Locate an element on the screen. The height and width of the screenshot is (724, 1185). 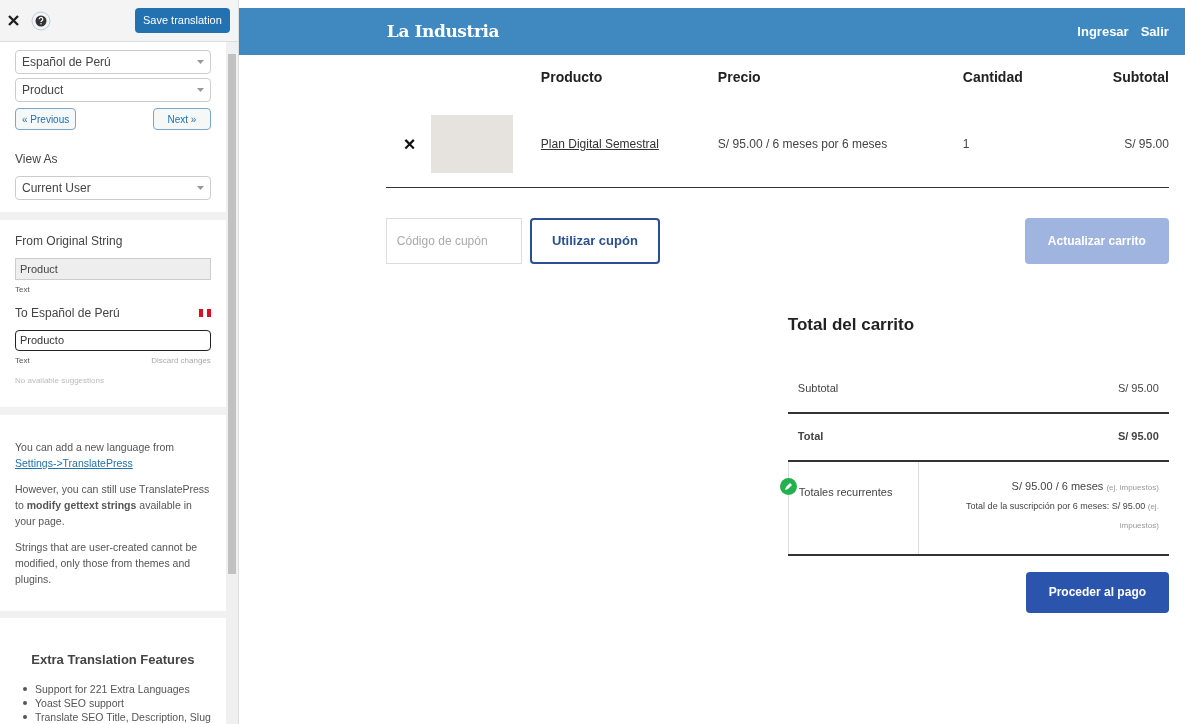
to-label: To Español de Perú is located at coordinates (67, 313).